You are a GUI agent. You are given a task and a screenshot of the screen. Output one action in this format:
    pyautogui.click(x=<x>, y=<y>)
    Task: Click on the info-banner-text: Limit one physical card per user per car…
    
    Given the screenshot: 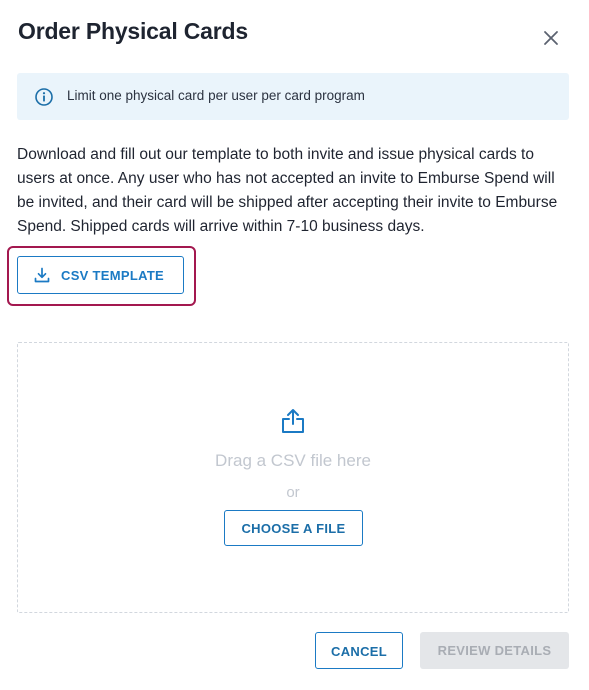 What is the action you would take?
    pyautogui.click(x=216, y=95)
    